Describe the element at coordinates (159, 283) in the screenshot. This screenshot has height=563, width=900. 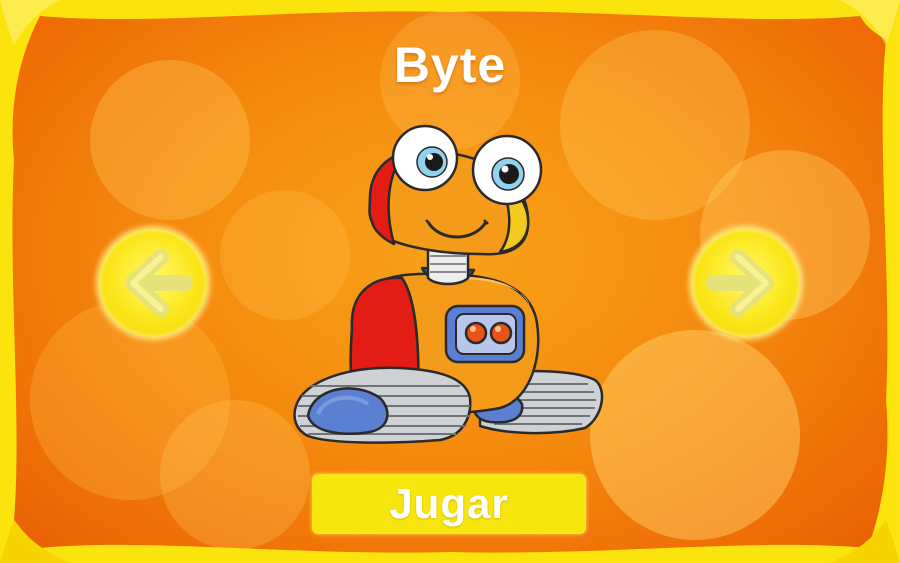
I see `arrow-left-icon` at that location.